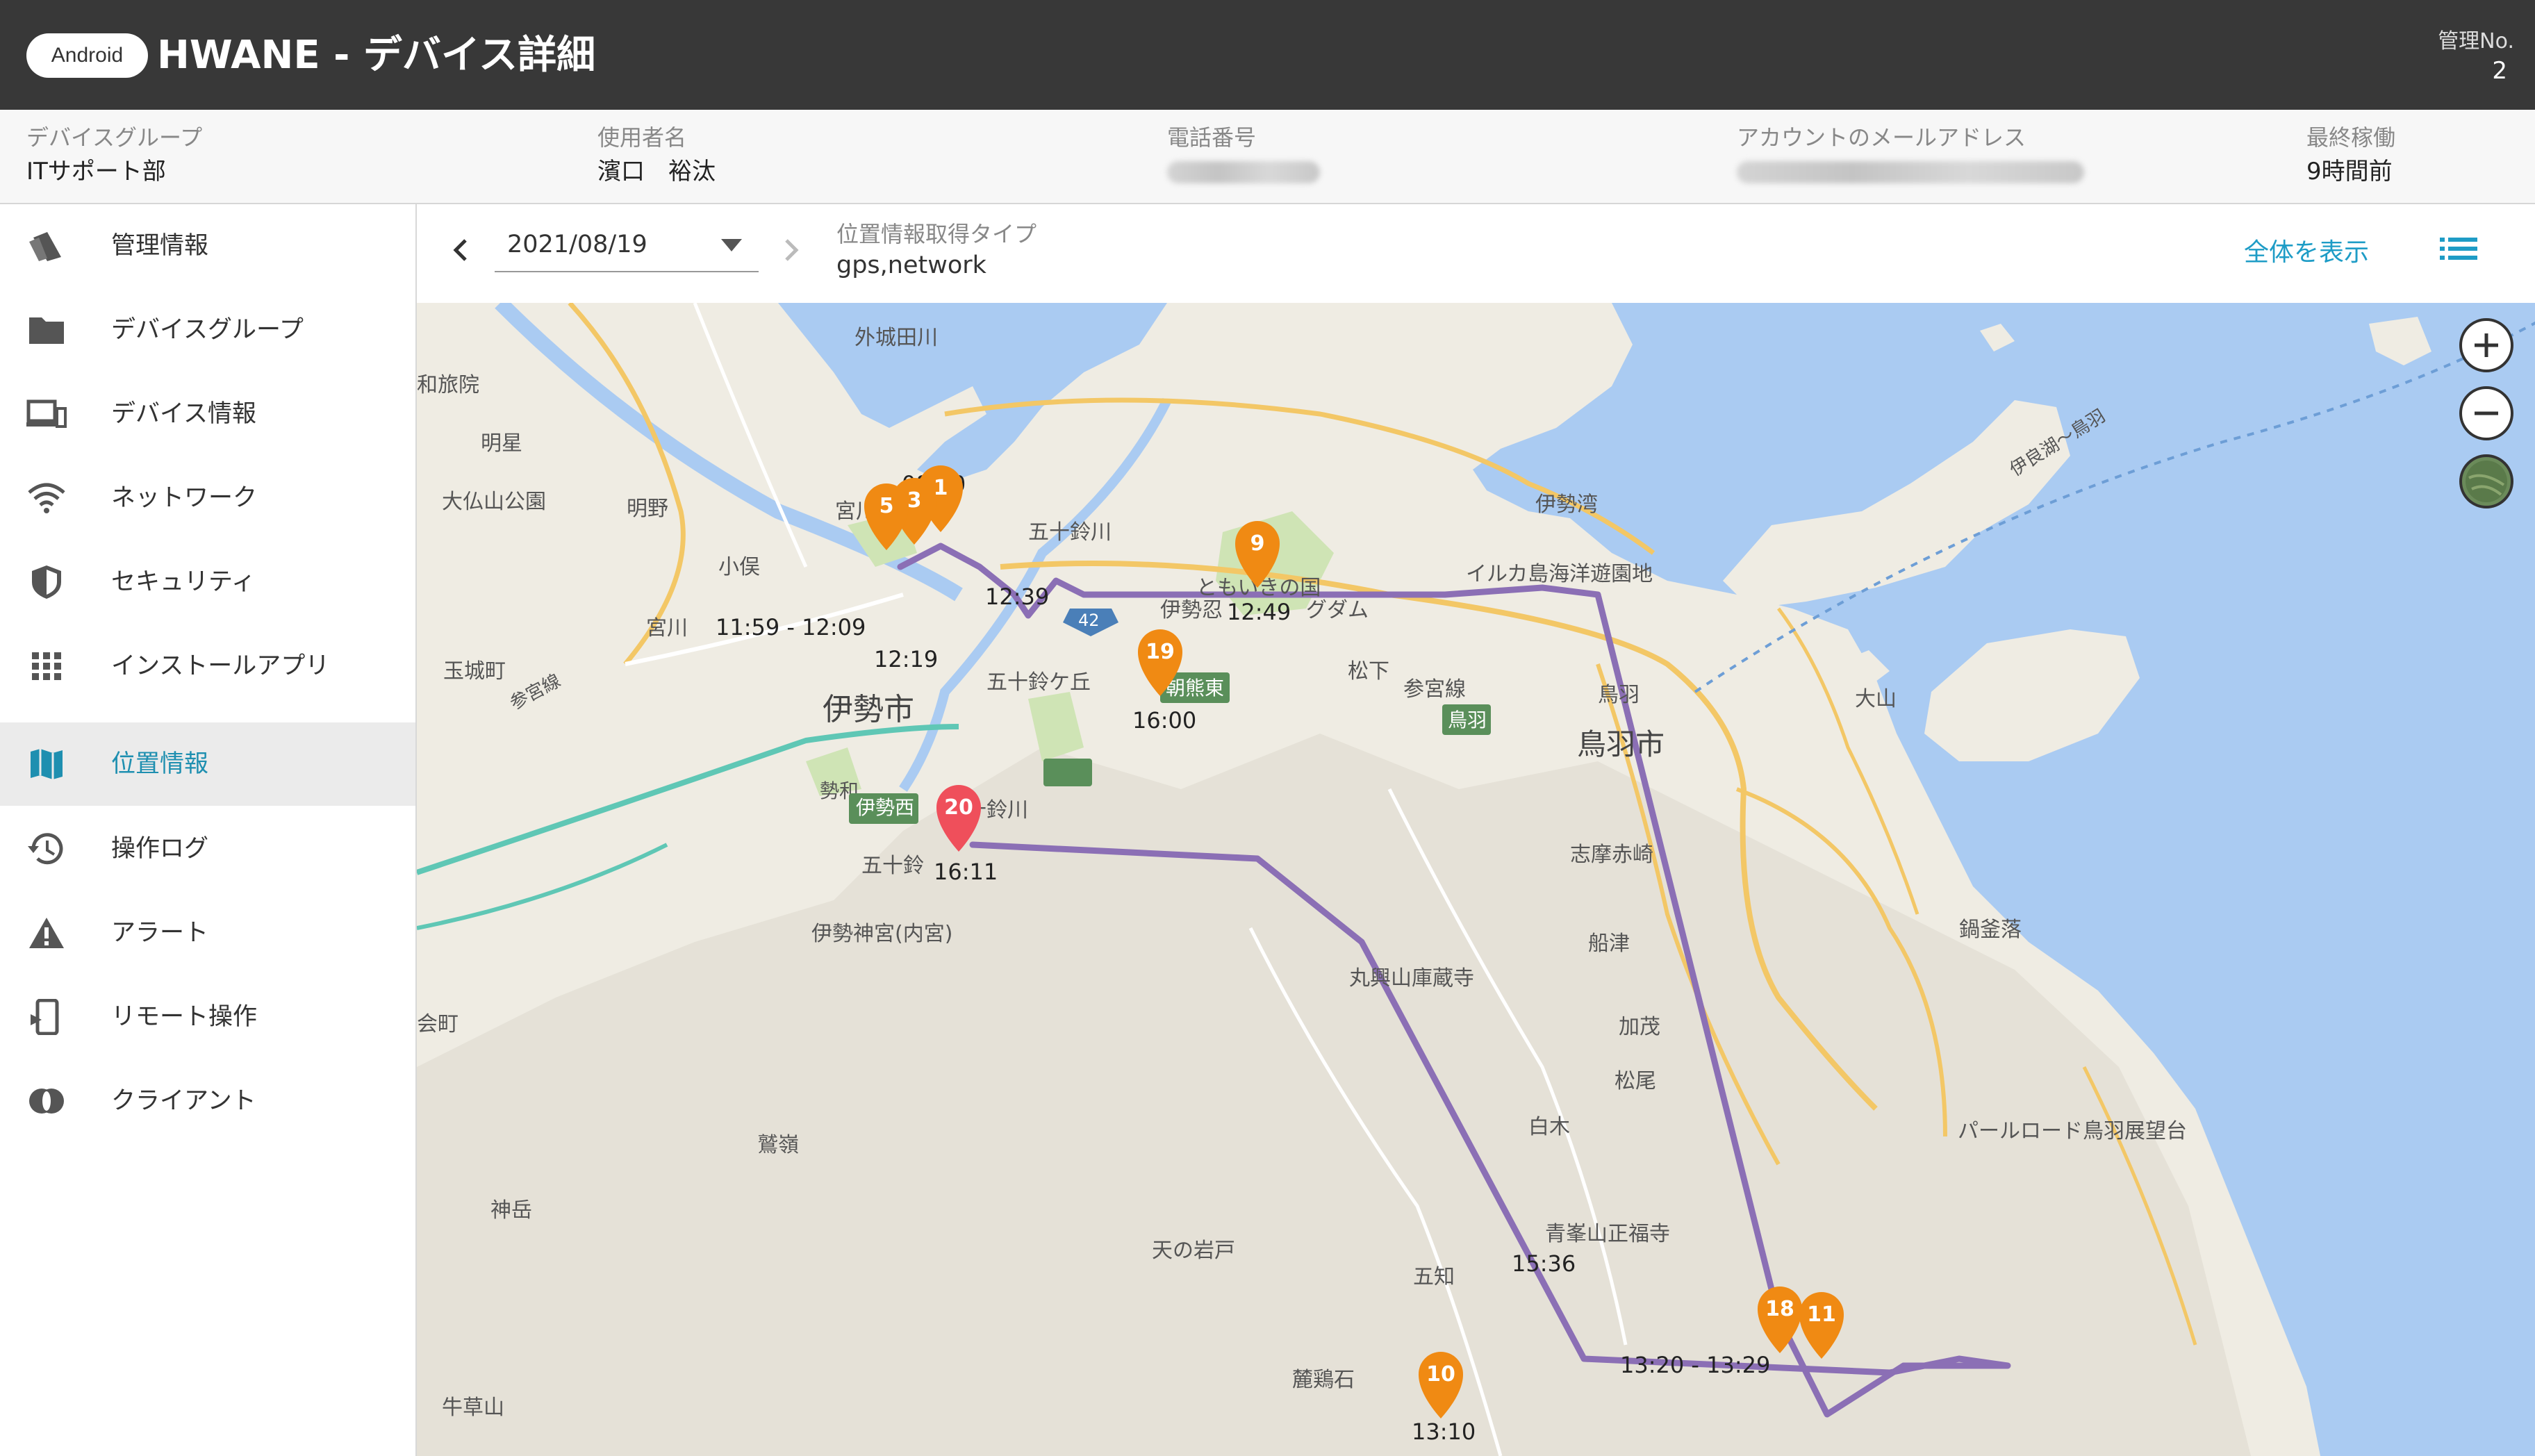 The image size is (2535, 1456). Describe the element at coordinates (160, 849) in the screenshot. I see `sidebar-item-label: 操作ログ` at that location.